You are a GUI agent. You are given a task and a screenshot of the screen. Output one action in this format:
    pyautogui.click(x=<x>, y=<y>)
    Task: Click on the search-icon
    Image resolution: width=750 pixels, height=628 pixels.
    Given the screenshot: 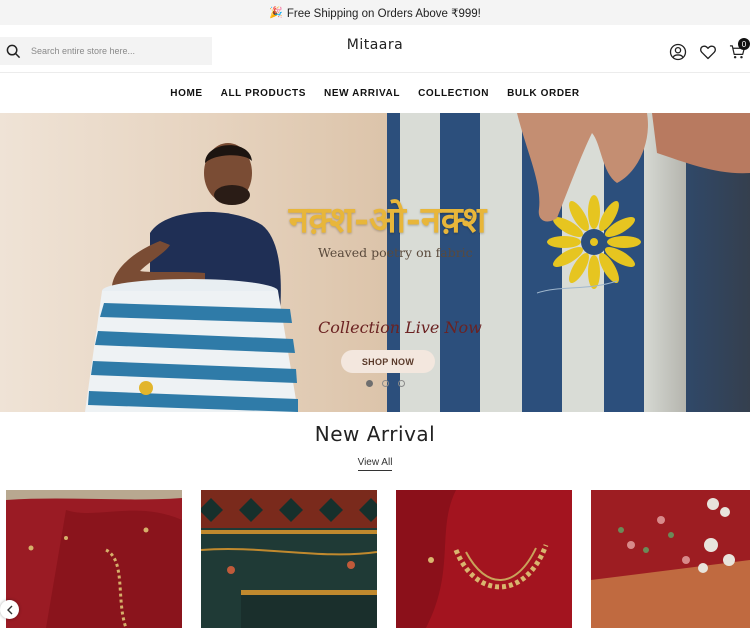 What is the action you would take?
    pyautogui.click(x=13, y=51)
    